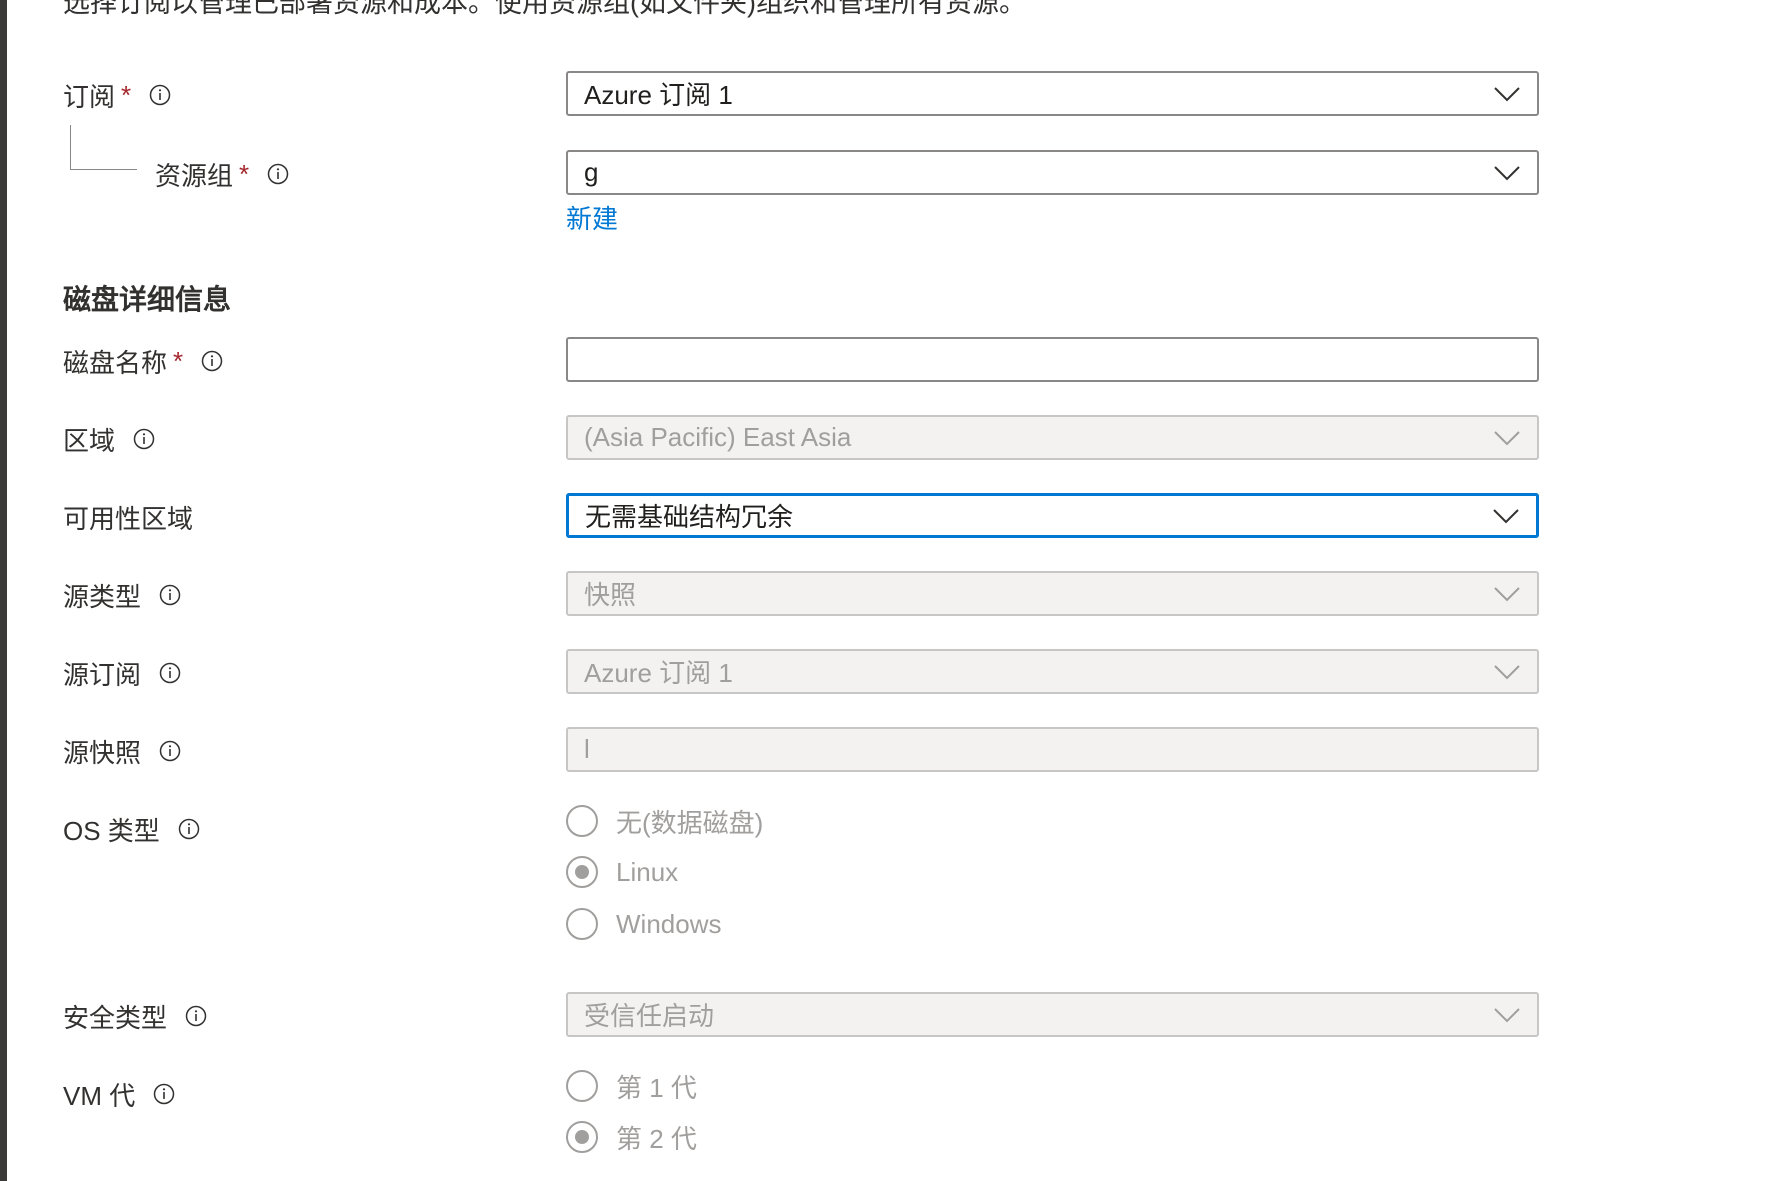 Image resolution: width=1776 pixels, height=1181 pixels. I want to click on source-type-dropdown: 快照, so click(1052, 593).